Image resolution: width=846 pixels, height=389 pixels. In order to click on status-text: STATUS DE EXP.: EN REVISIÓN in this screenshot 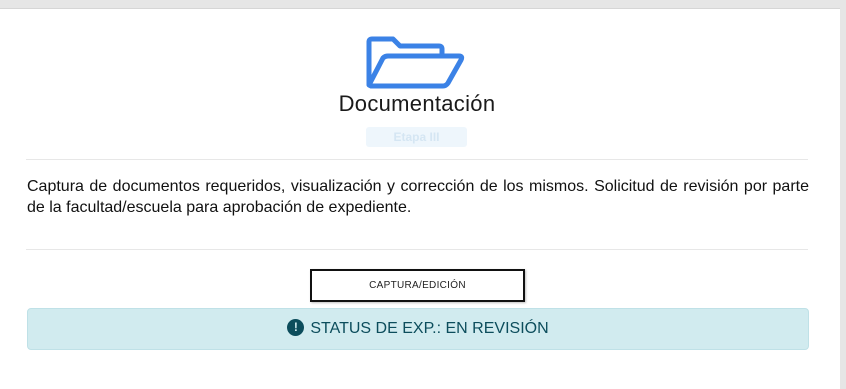, I will do `click(429, 328)`.